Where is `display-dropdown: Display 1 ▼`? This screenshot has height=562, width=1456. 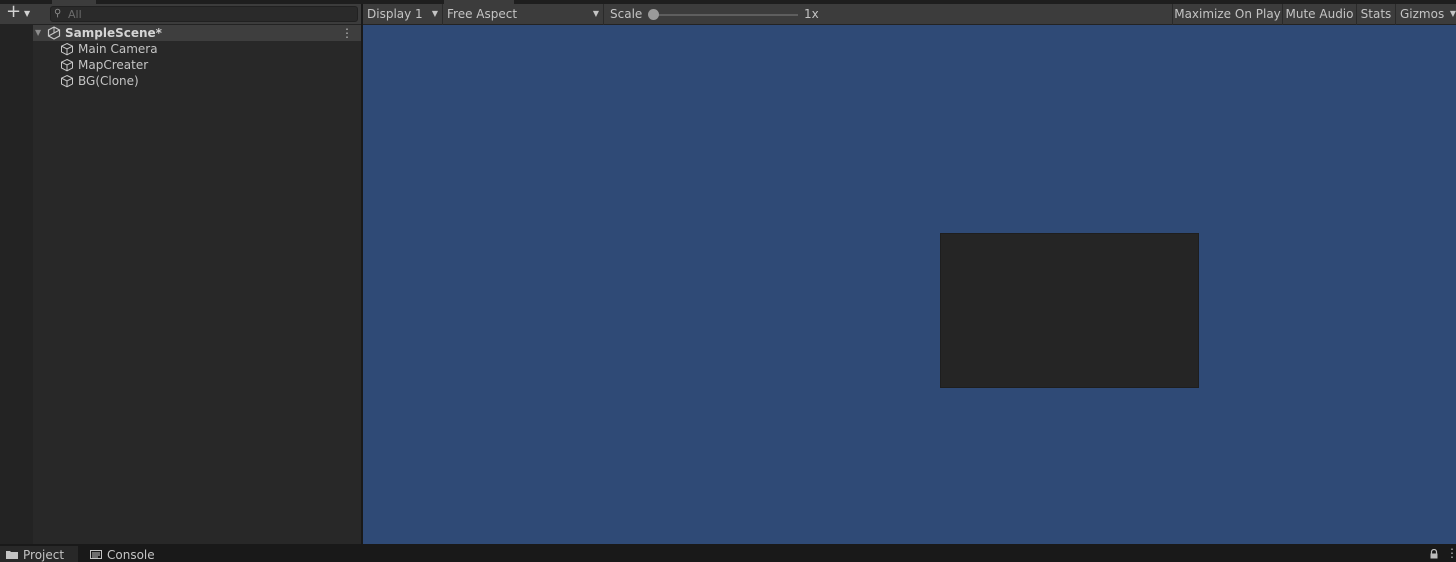
display-dropdown: Display 1 ▼ is located at coordinates (403, 14).